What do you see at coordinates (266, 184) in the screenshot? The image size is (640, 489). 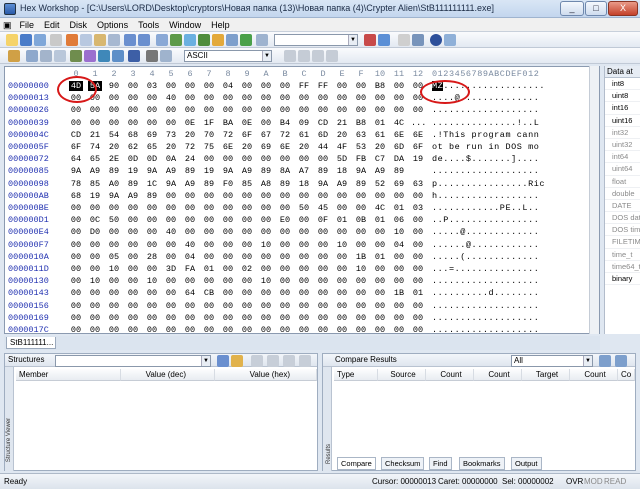 I see `hex-byte: A8` at bounding box center [266, 184].